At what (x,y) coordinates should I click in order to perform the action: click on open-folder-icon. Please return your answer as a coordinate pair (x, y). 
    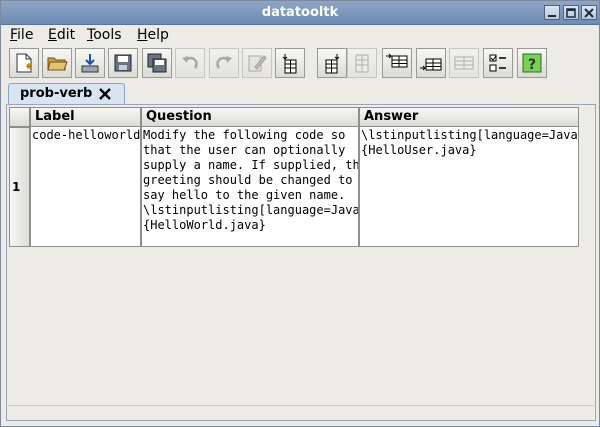
    Looking at the image, I should click on (57, 64).